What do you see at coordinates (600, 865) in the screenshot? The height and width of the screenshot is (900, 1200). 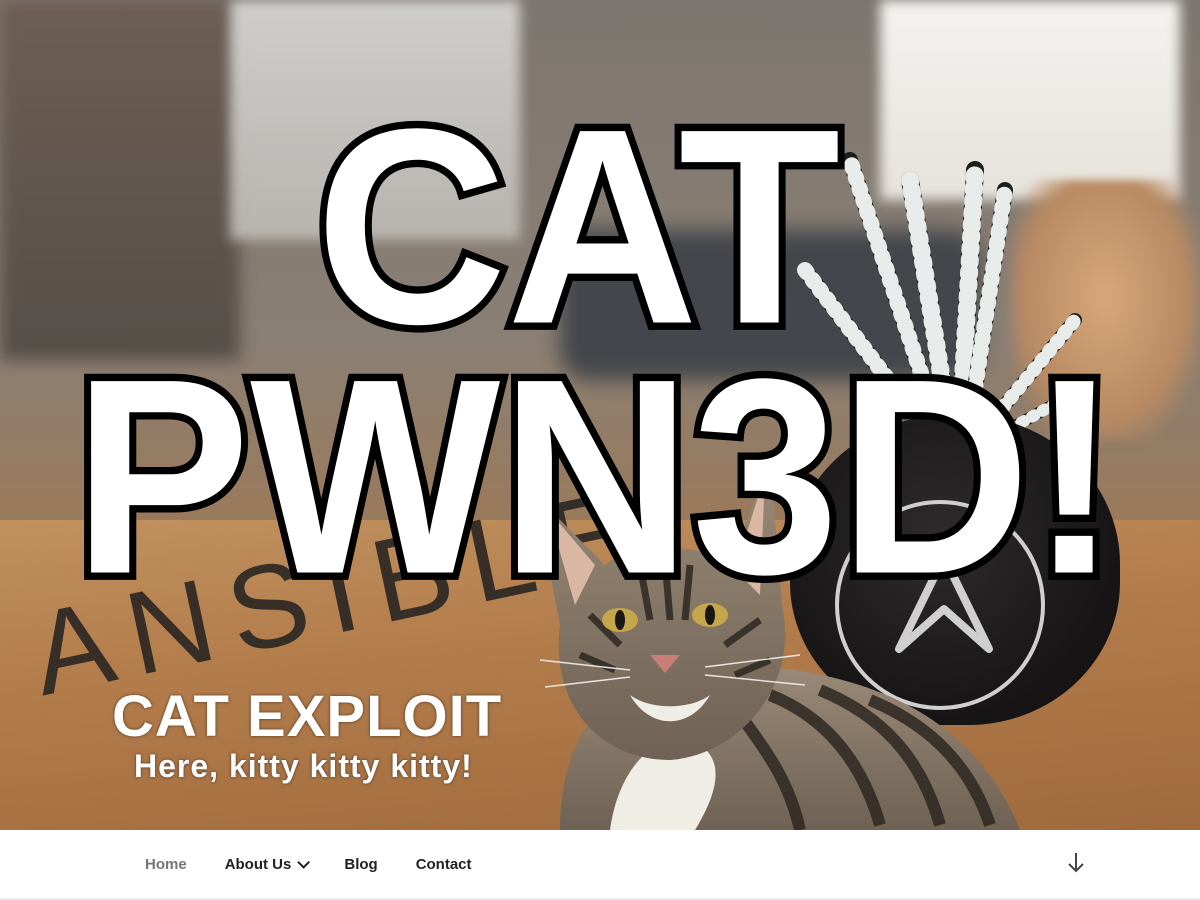 I see `main-navigation: Home About Us Blog Contact` at bounding box center [600, 865].